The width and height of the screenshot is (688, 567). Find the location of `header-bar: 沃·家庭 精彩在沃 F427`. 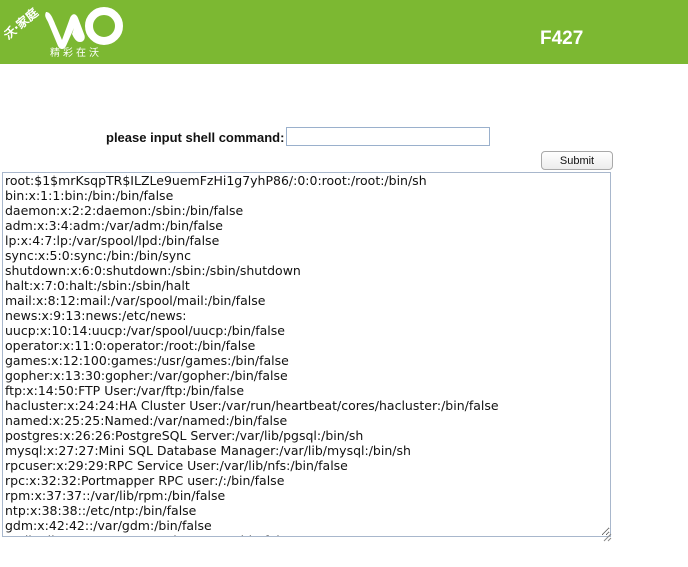

header-bar: 沃·家庭 精彩在沃 F427 is located at coordinates (344, 32).